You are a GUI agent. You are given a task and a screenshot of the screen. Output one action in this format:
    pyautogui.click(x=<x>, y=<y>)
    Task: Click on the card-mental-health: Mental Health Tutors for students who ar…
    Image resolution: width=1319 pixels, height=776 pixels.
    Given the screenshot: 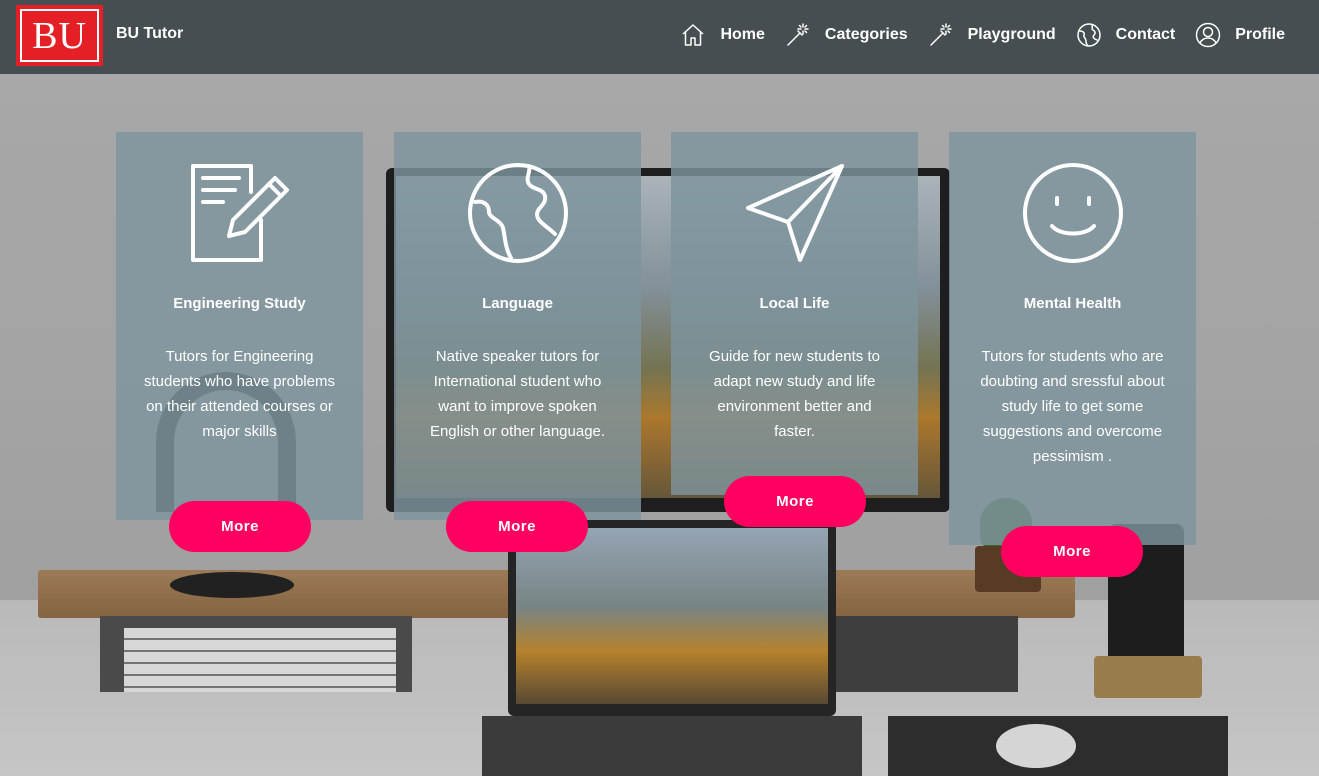 What is the action you would take?
    pyautogui.click(x=1072, y=338)
    